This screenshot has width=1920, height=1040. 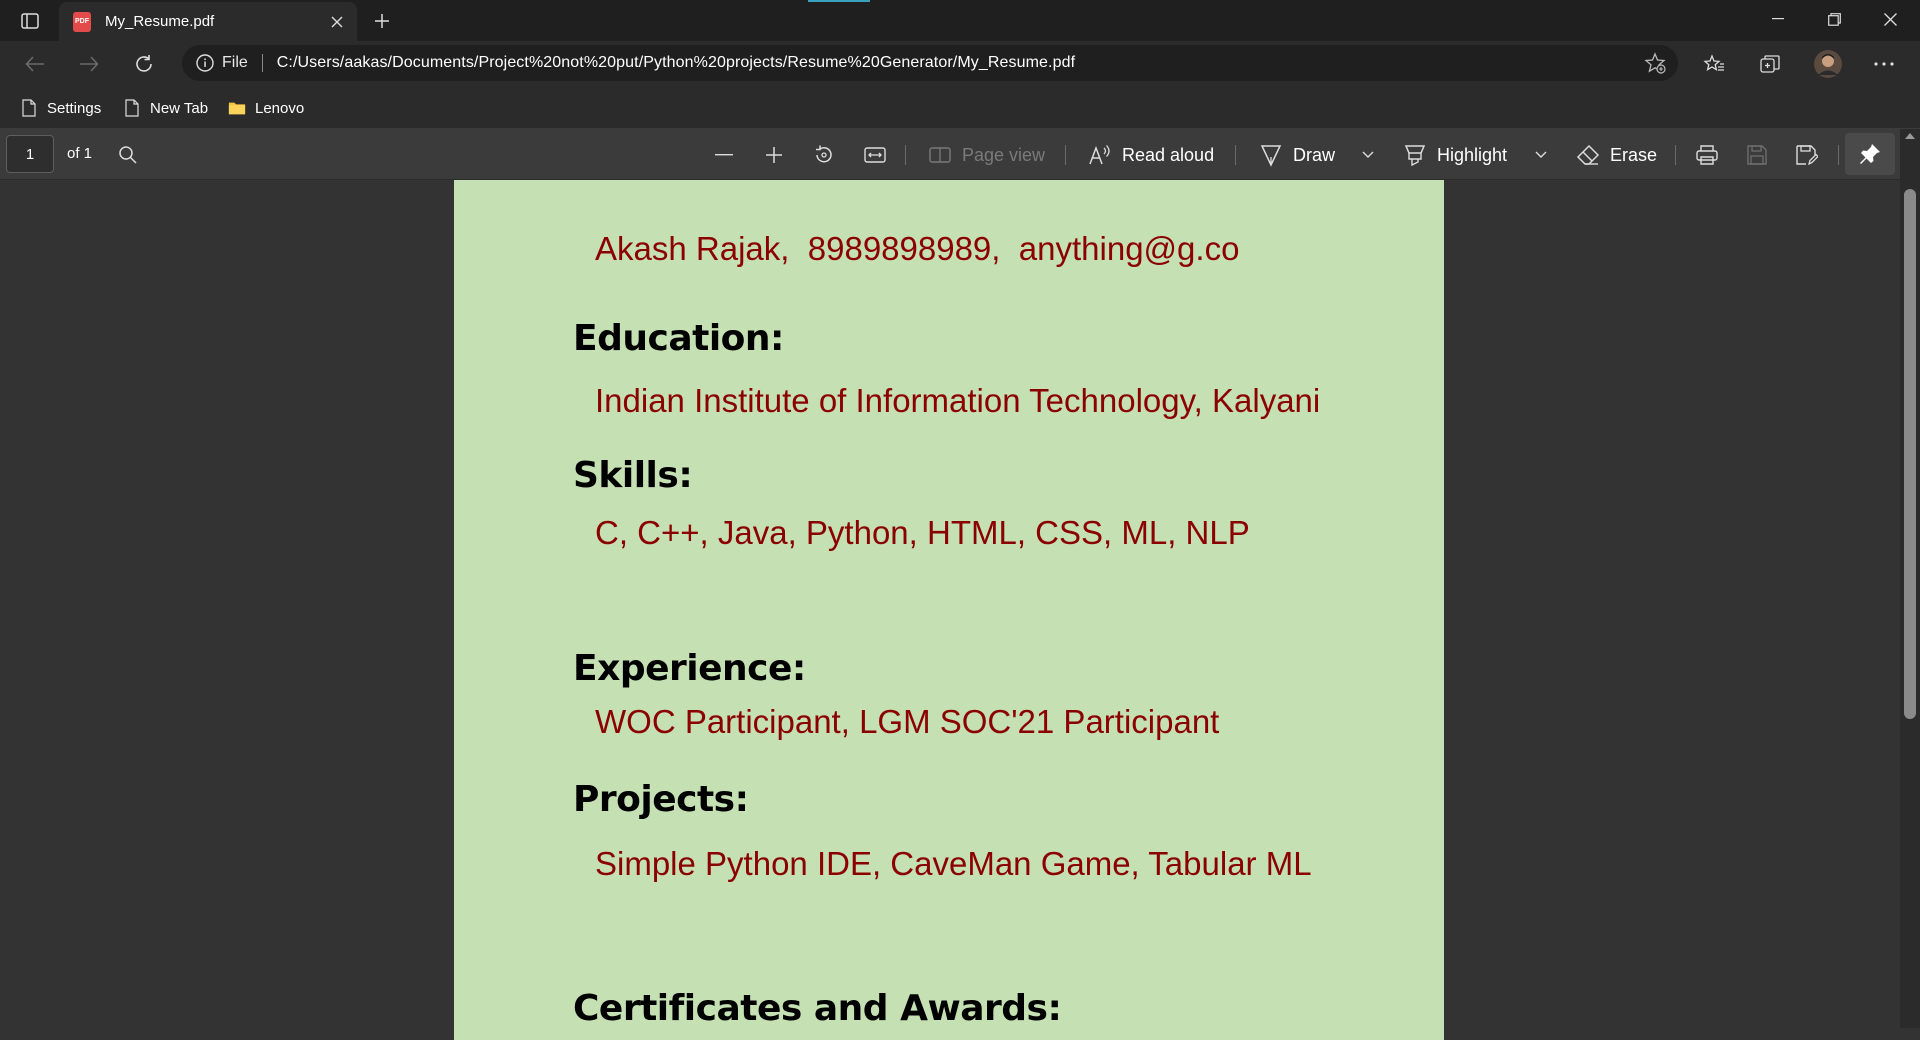 What do you see at coordinates (1807, 155) in the screenshot?
I see `save-as-icon` at bounding box center [1807, 155].